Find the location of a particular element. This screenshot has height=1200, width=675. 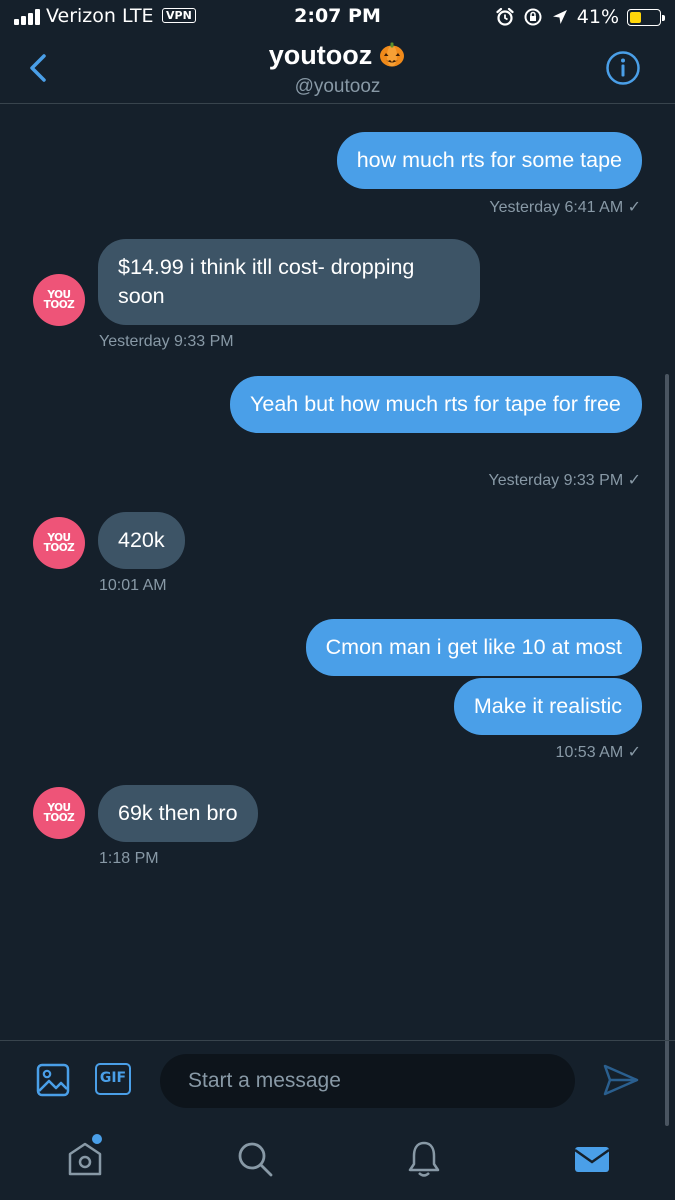

rotation-lock-icon is located at coordinates (533, 17).